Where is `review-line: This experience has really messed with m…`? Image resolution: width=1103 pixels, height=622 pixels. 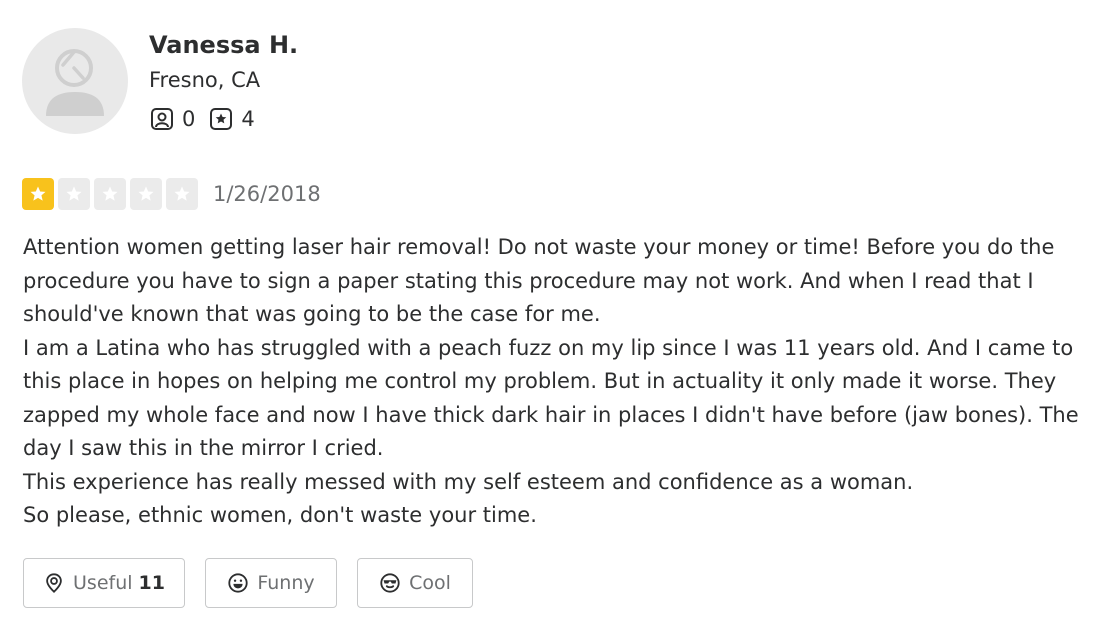
review-line: This experience has really messed with m… is located at coordinates (468, 481).